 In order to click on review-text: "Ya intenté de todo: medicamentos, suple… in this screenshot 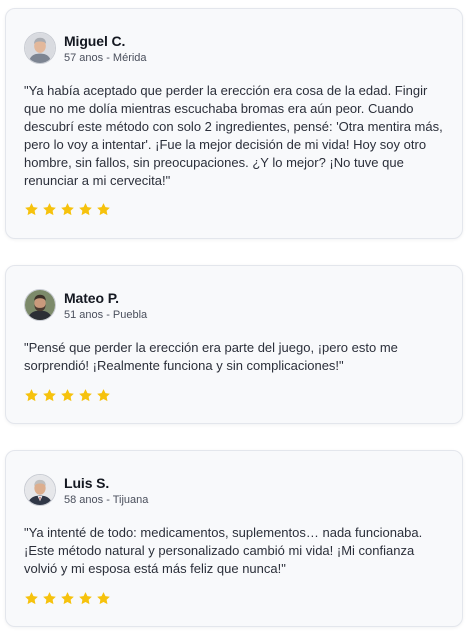, I will do `click(223, 550)`.